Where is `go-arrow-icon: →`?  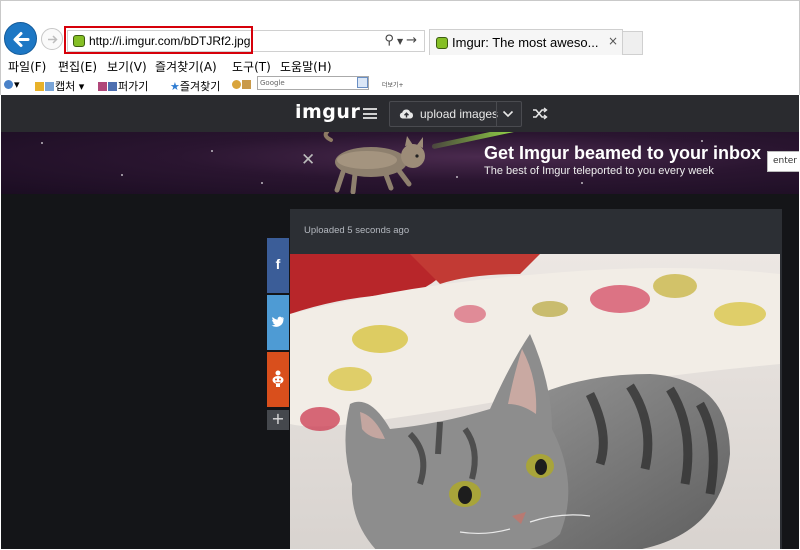
go-arrow-icon: → is located at coordinates (413, 40).